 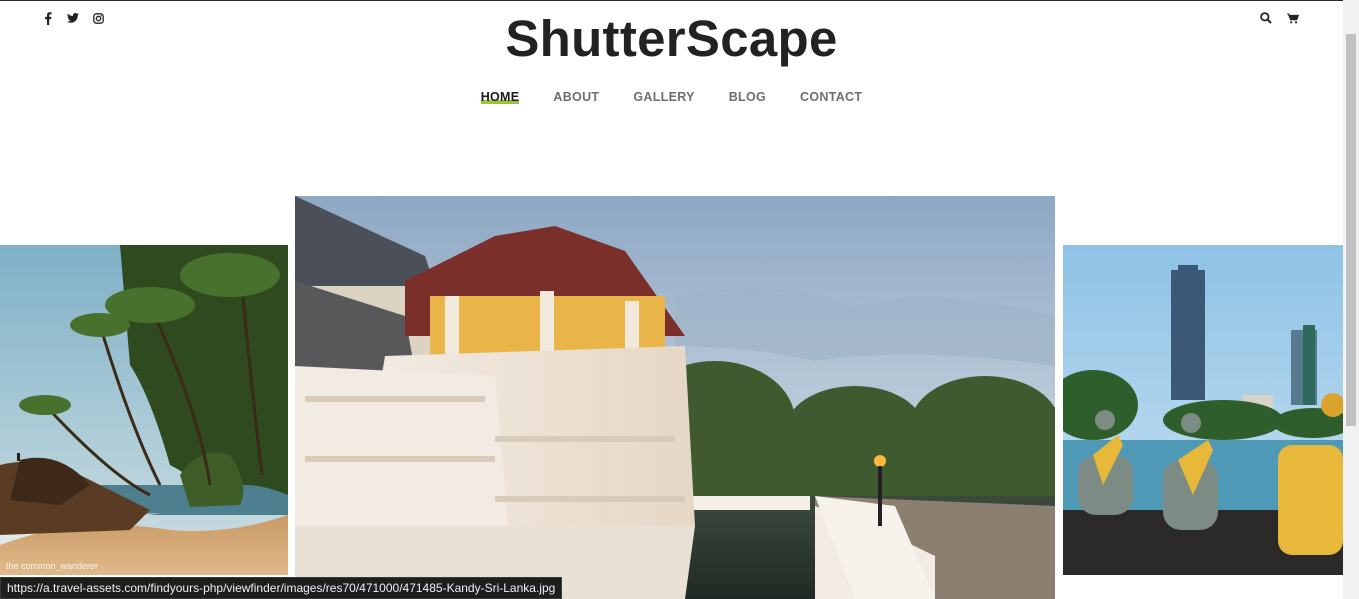 What do you see at coordinates (1351, 230) in the screenshot?
I see `scrollbar-thumb` at bounding box center [1351, 230].